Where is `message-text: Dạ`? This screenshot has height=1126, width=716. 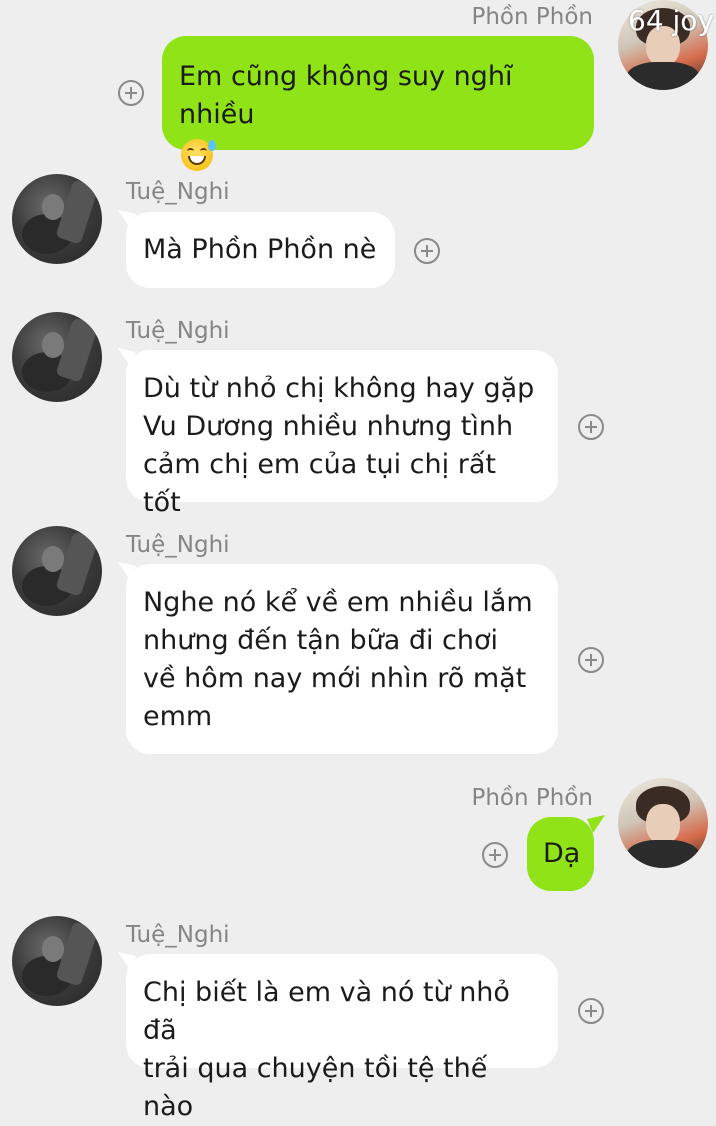
message-text: Dạ is located at coordinates (562, 853).